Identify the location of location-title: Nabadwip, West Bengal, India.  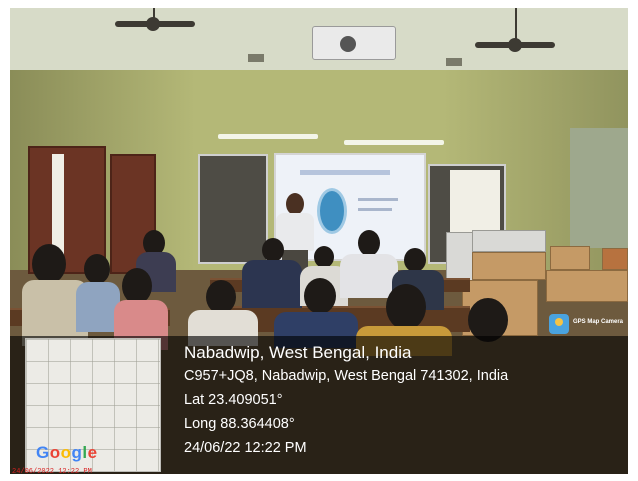
(298, 352).